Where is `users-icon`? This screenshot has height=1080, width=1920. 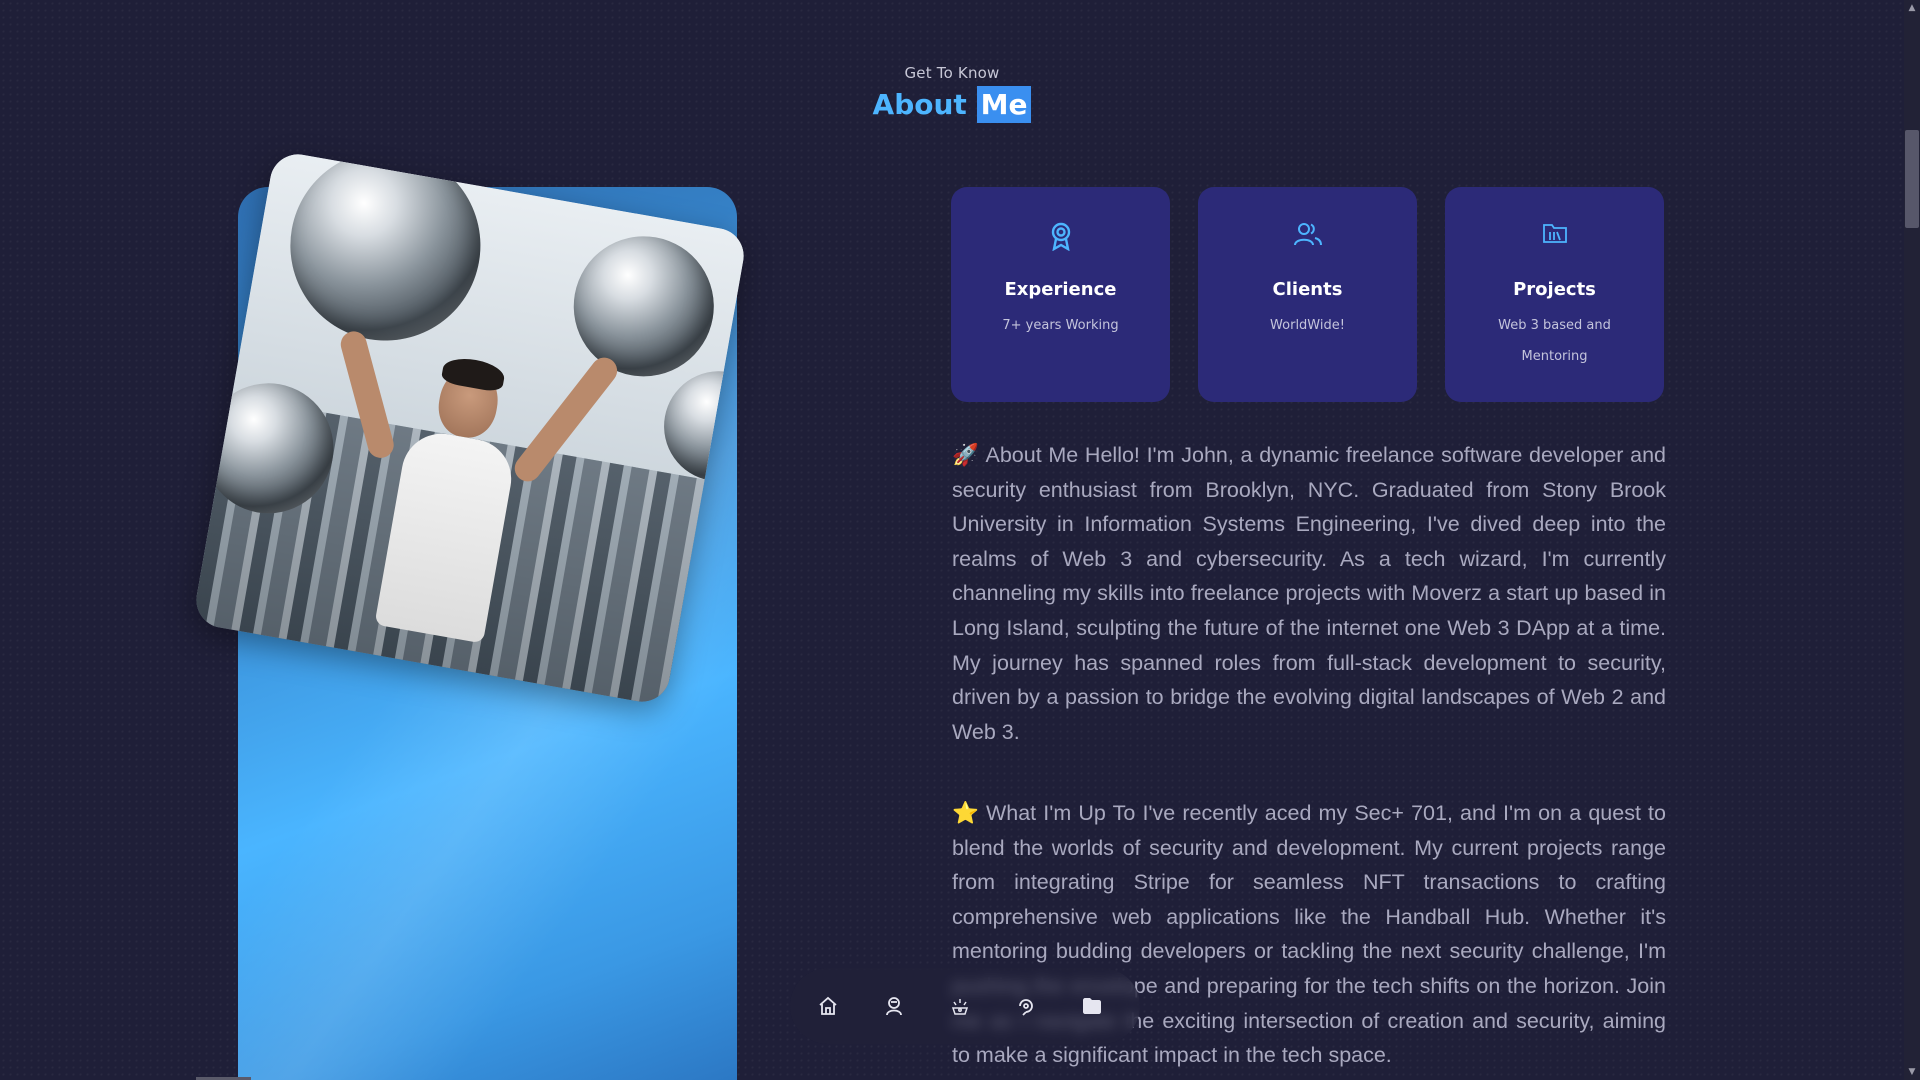 users-icon is located at coordinates (1307, 236).